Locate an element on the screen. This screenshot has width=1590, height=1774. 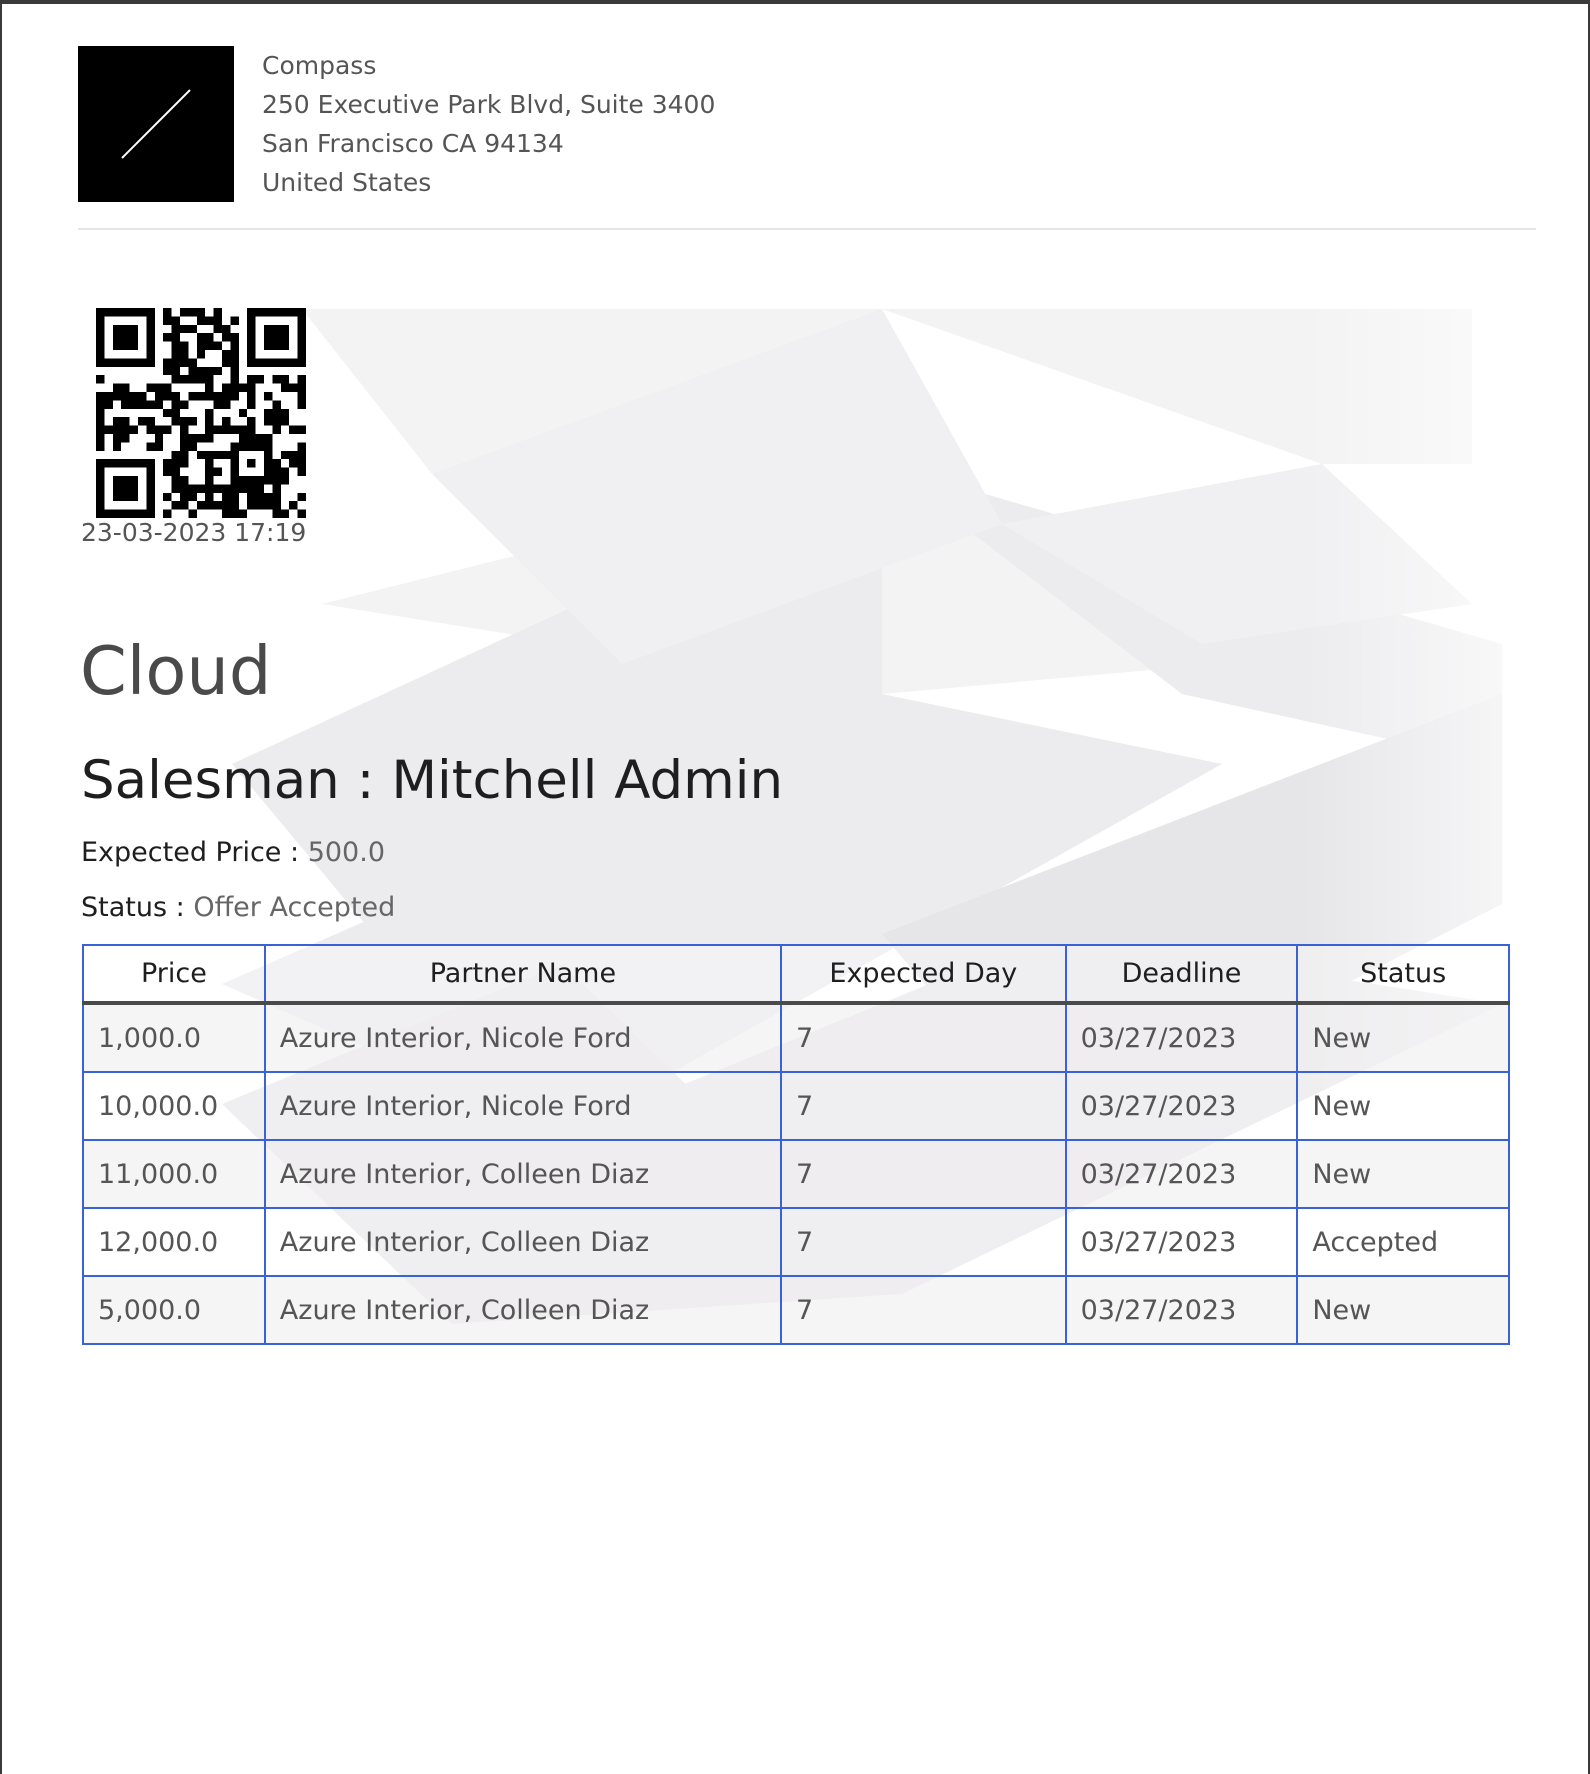
salesman-label: Salesman : is located at coordinates (228, 780).